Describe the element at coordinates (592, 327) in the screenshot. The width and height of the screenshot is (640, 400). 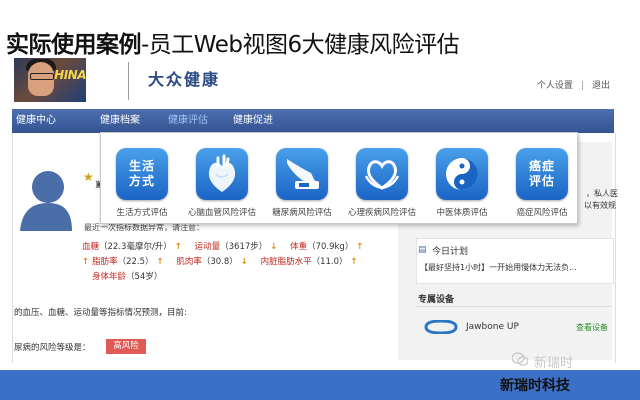
I see `view-device-link: 查看设备` at that location.